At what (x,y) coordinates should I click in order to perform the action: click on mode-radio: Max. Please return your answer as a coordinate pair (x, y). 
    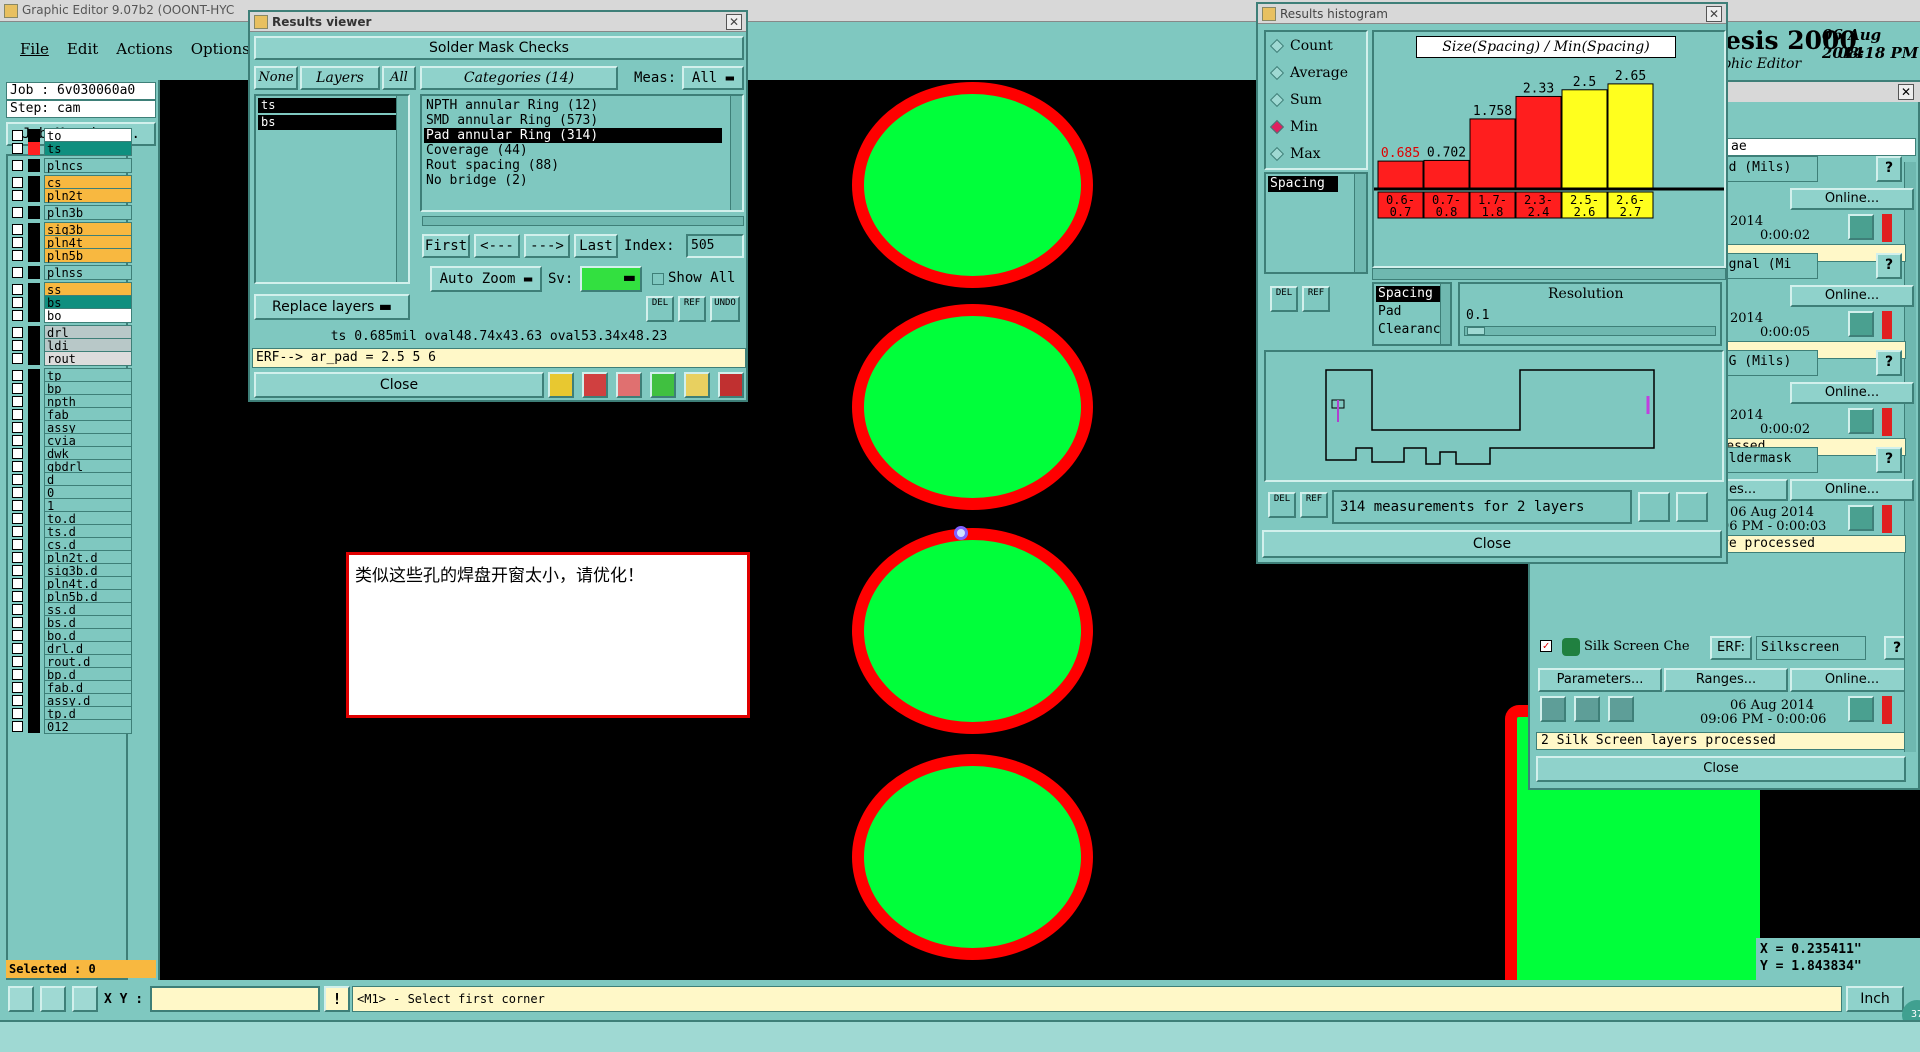
    Looking at the image, I should click on (1317, 155).